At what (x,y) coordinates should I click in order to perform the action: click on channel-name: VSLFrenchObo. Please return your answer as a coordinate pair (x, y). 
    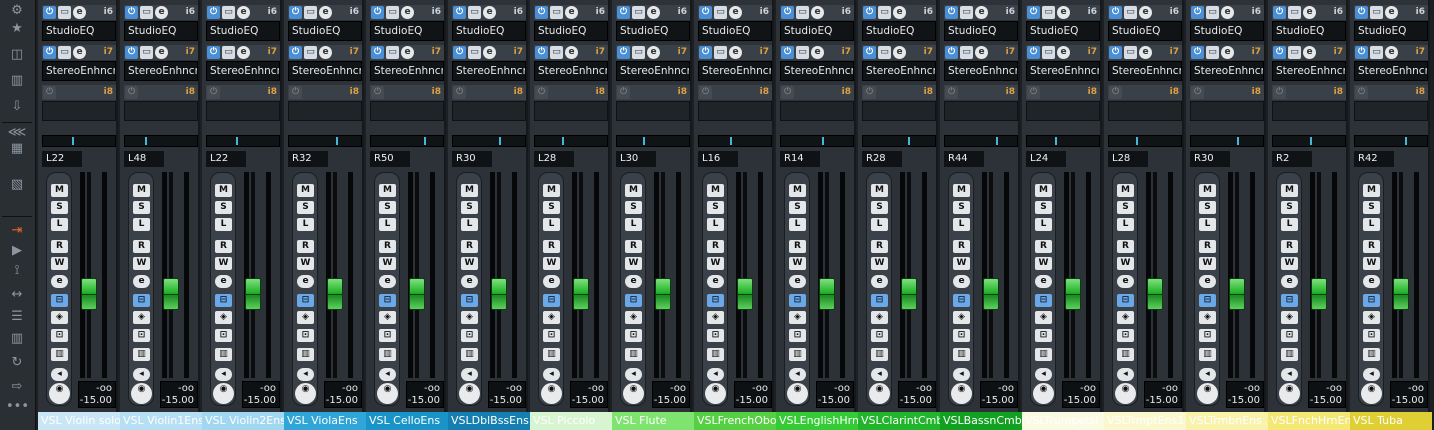
    Looking at the image, I should click on (735, 421).